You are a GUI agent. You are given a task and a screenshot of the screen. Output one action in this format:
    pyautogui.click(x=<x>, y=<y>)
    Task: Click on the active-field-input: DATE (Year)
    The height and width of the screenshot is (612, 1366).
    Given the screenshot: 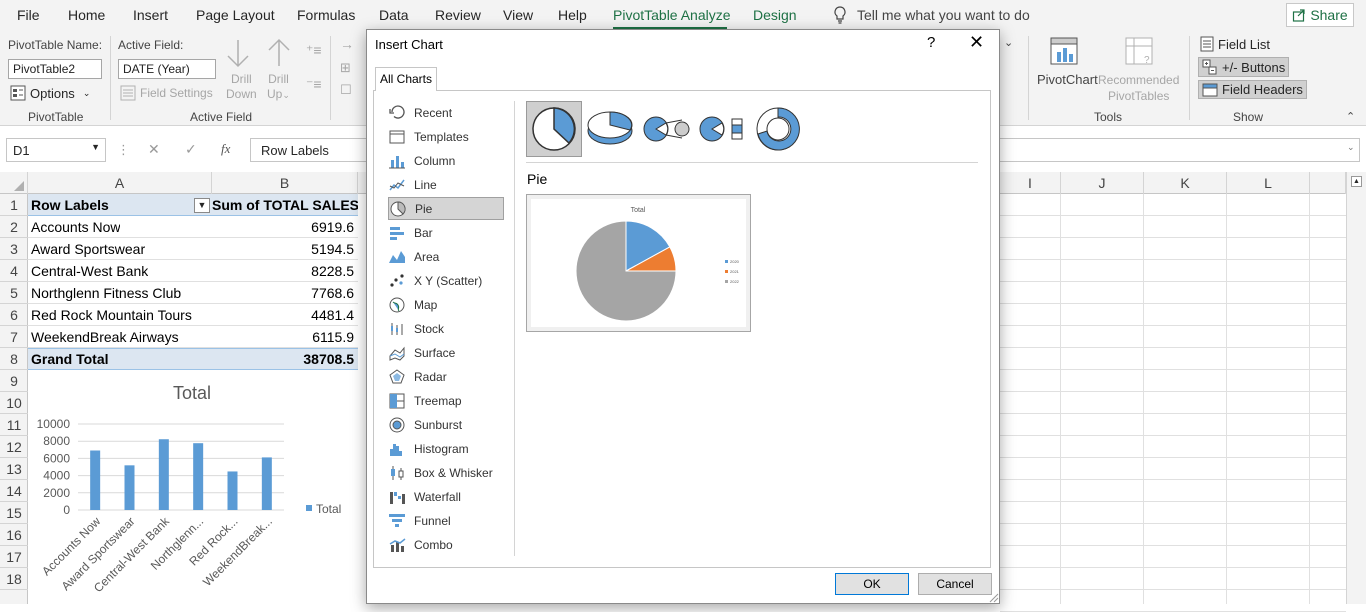 What is the action you would take?
    pyautogui.click(x=167, y=69)
    